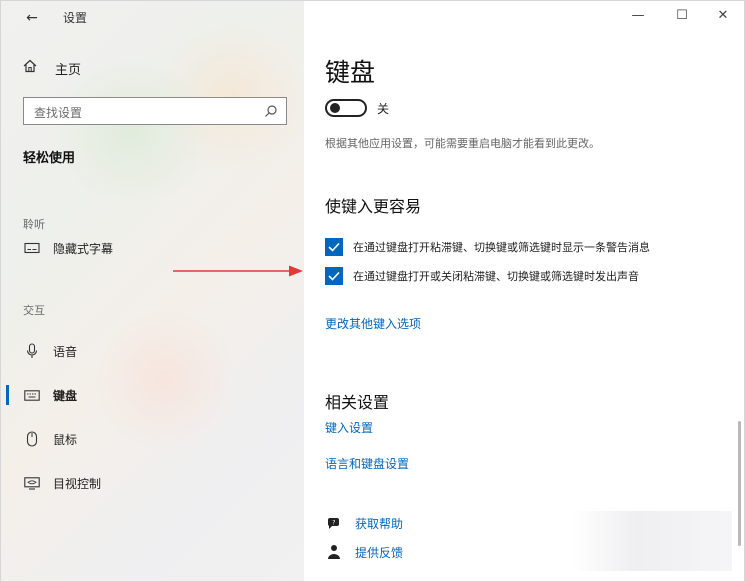  I want to click on back-button: ←, so click(32, 18).